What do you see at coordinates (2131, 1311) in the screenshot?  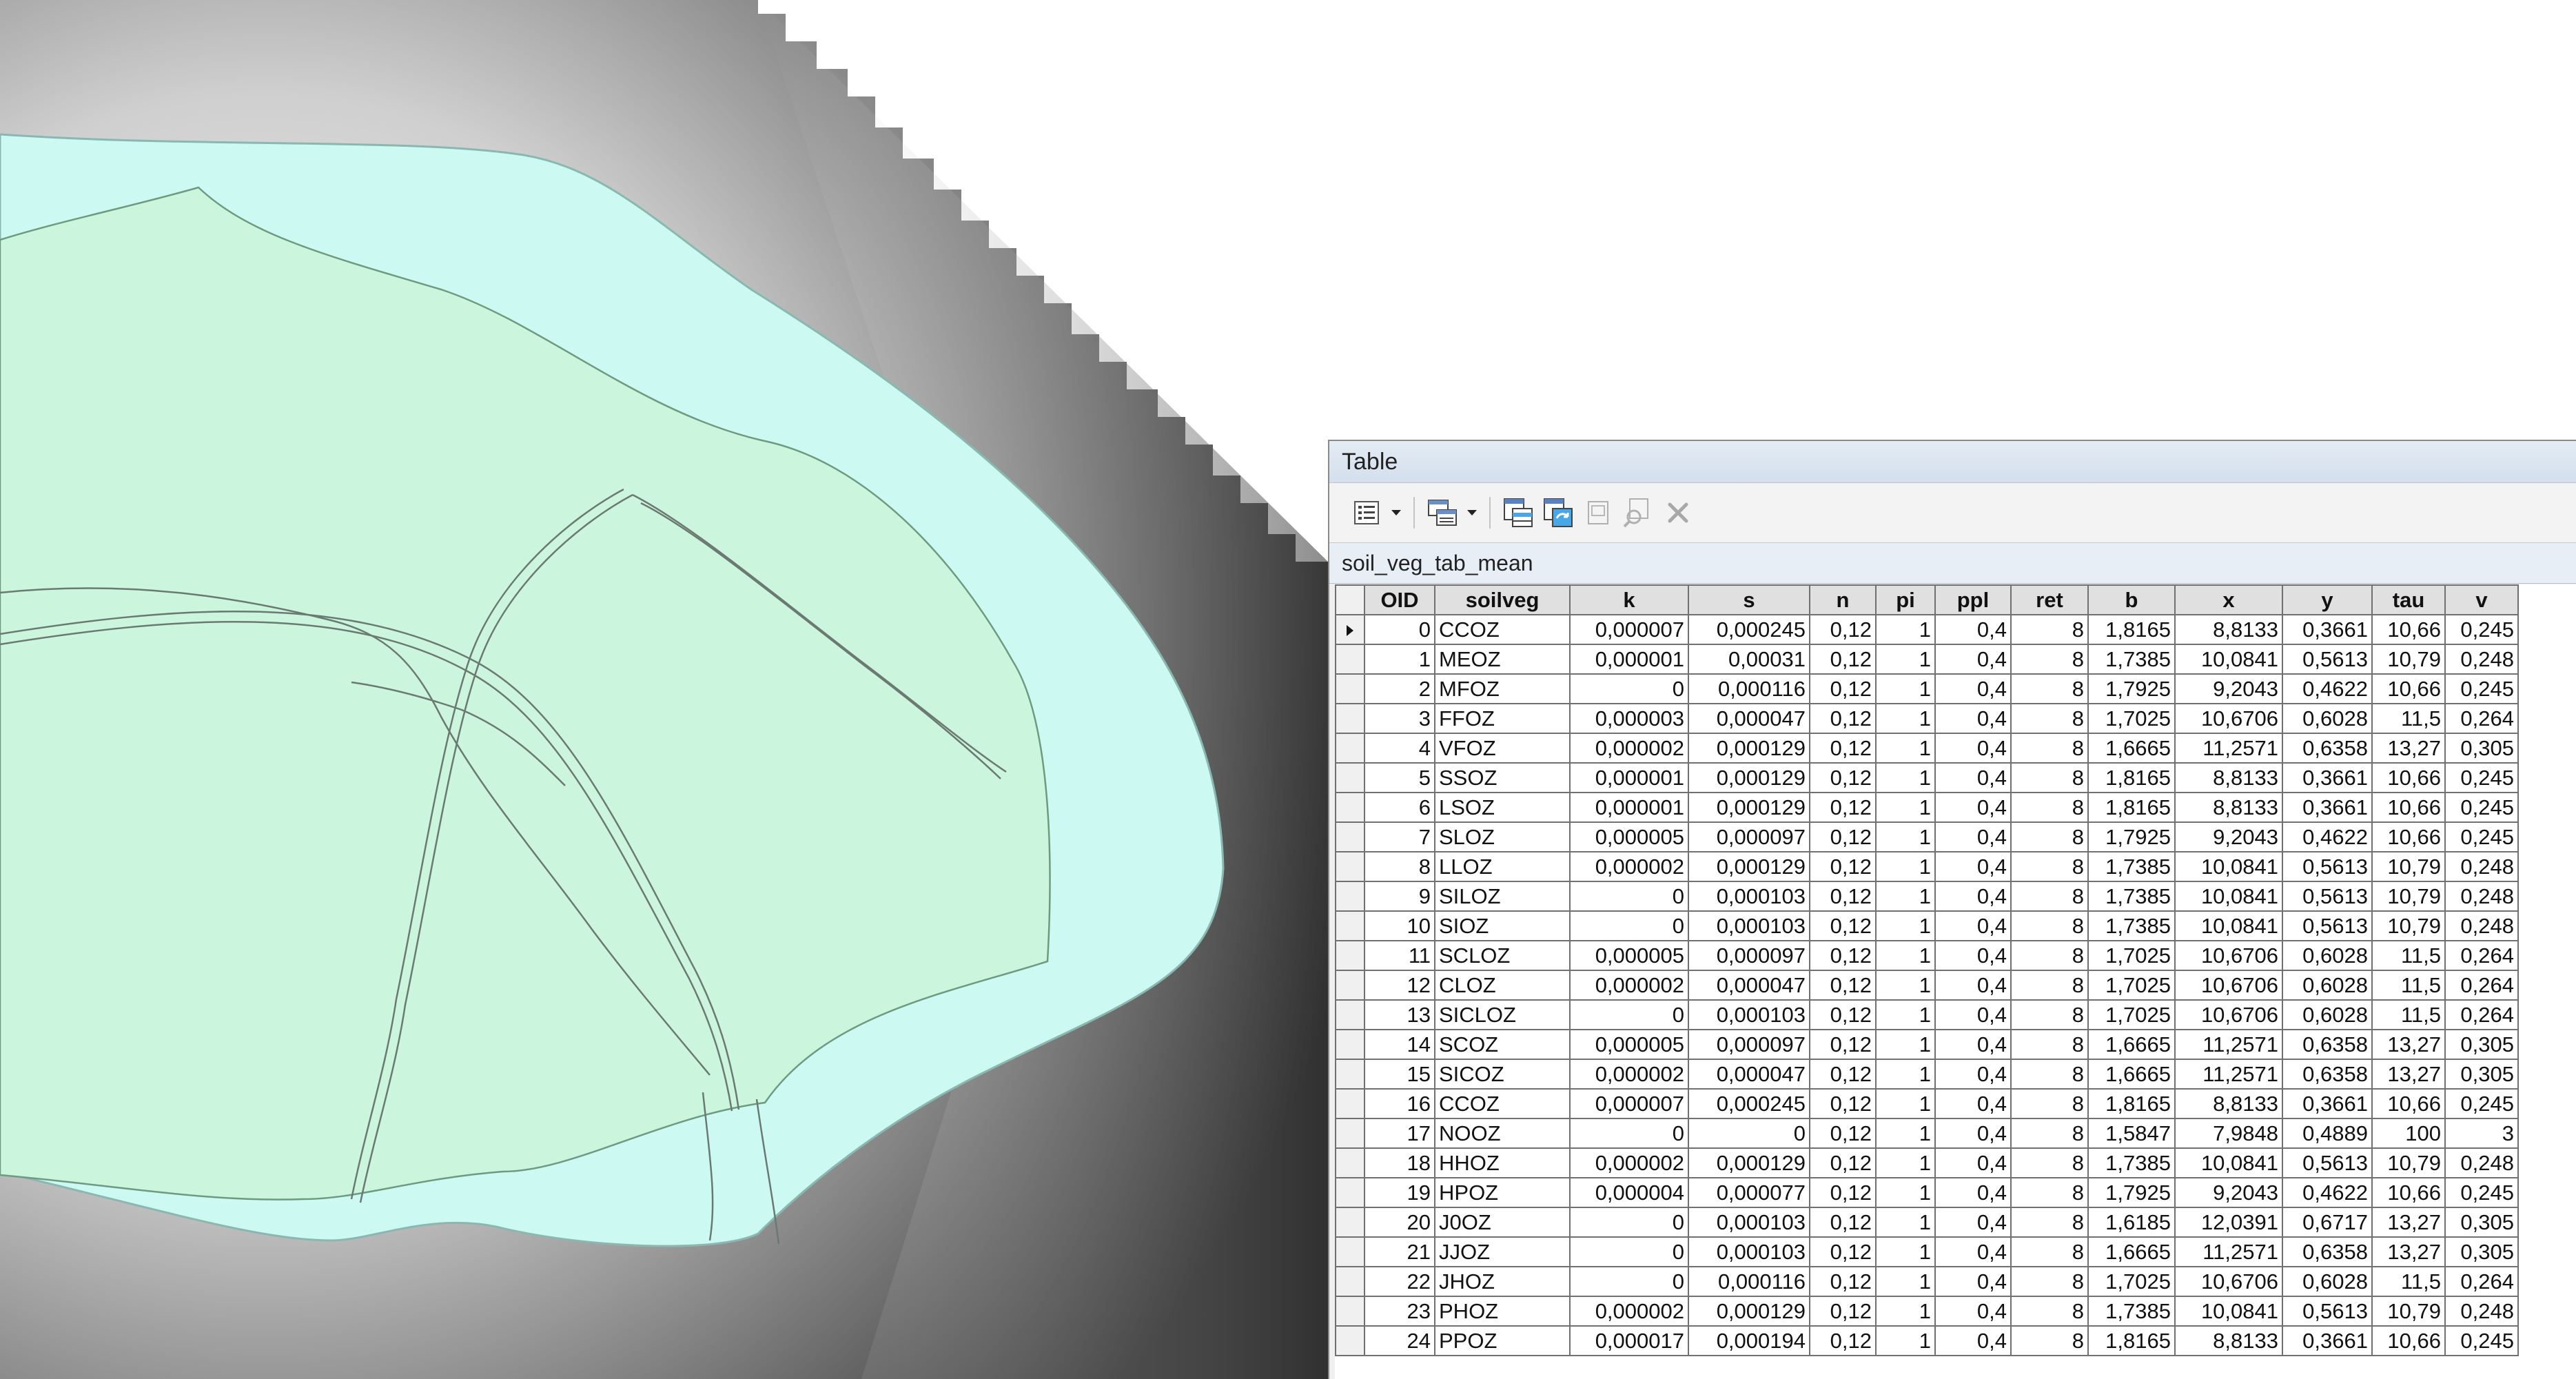 I see `cell-b: 1,7385` at bounding box center [2131, 1311].